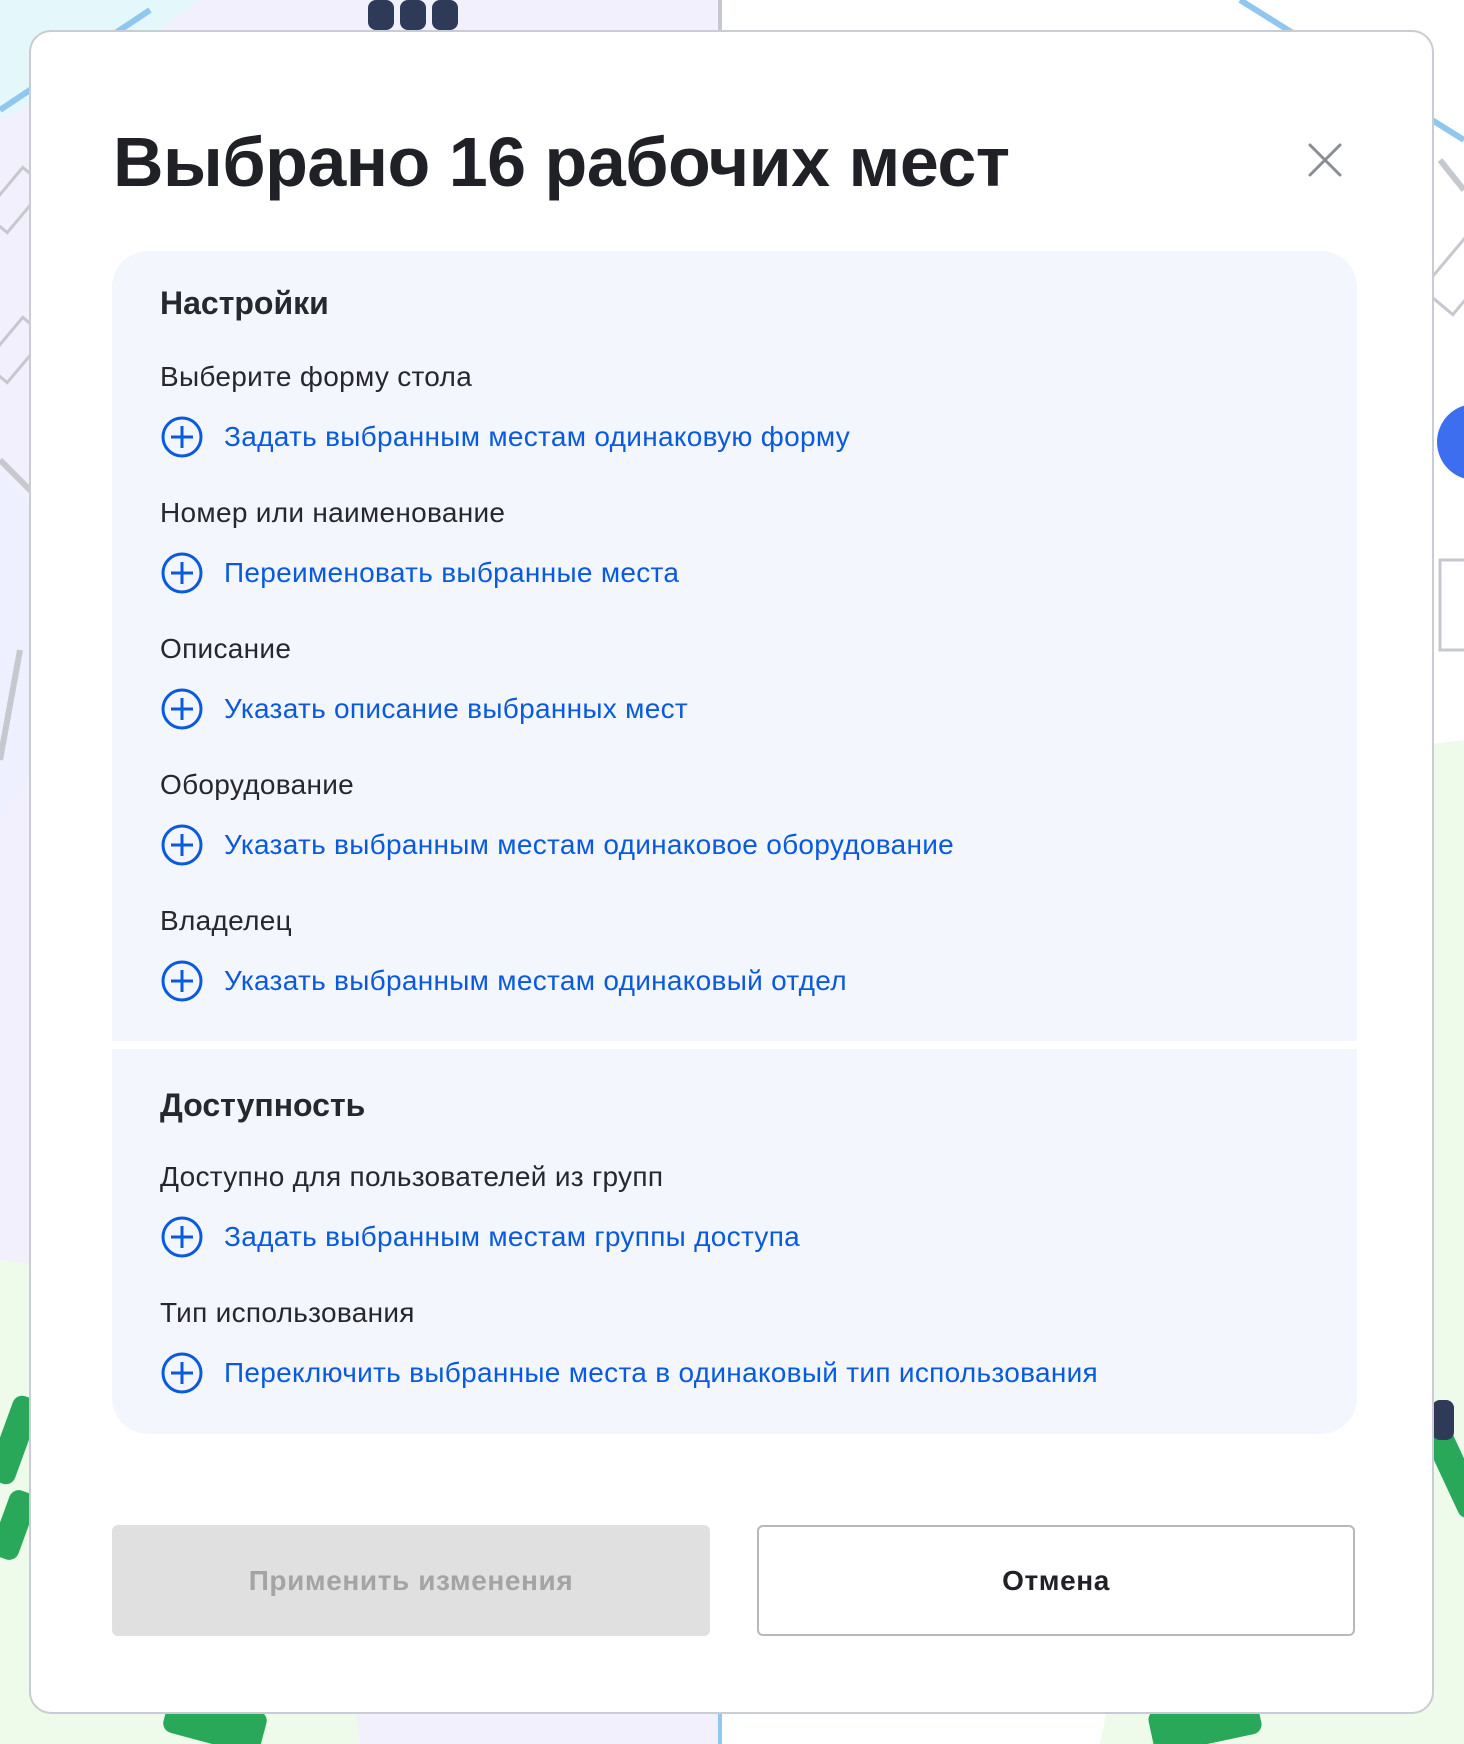 The height and width of the screenshot is (1744, 1464). I want to click on rename-selected-label: Переименовать выбранные места, so click(452, 572).